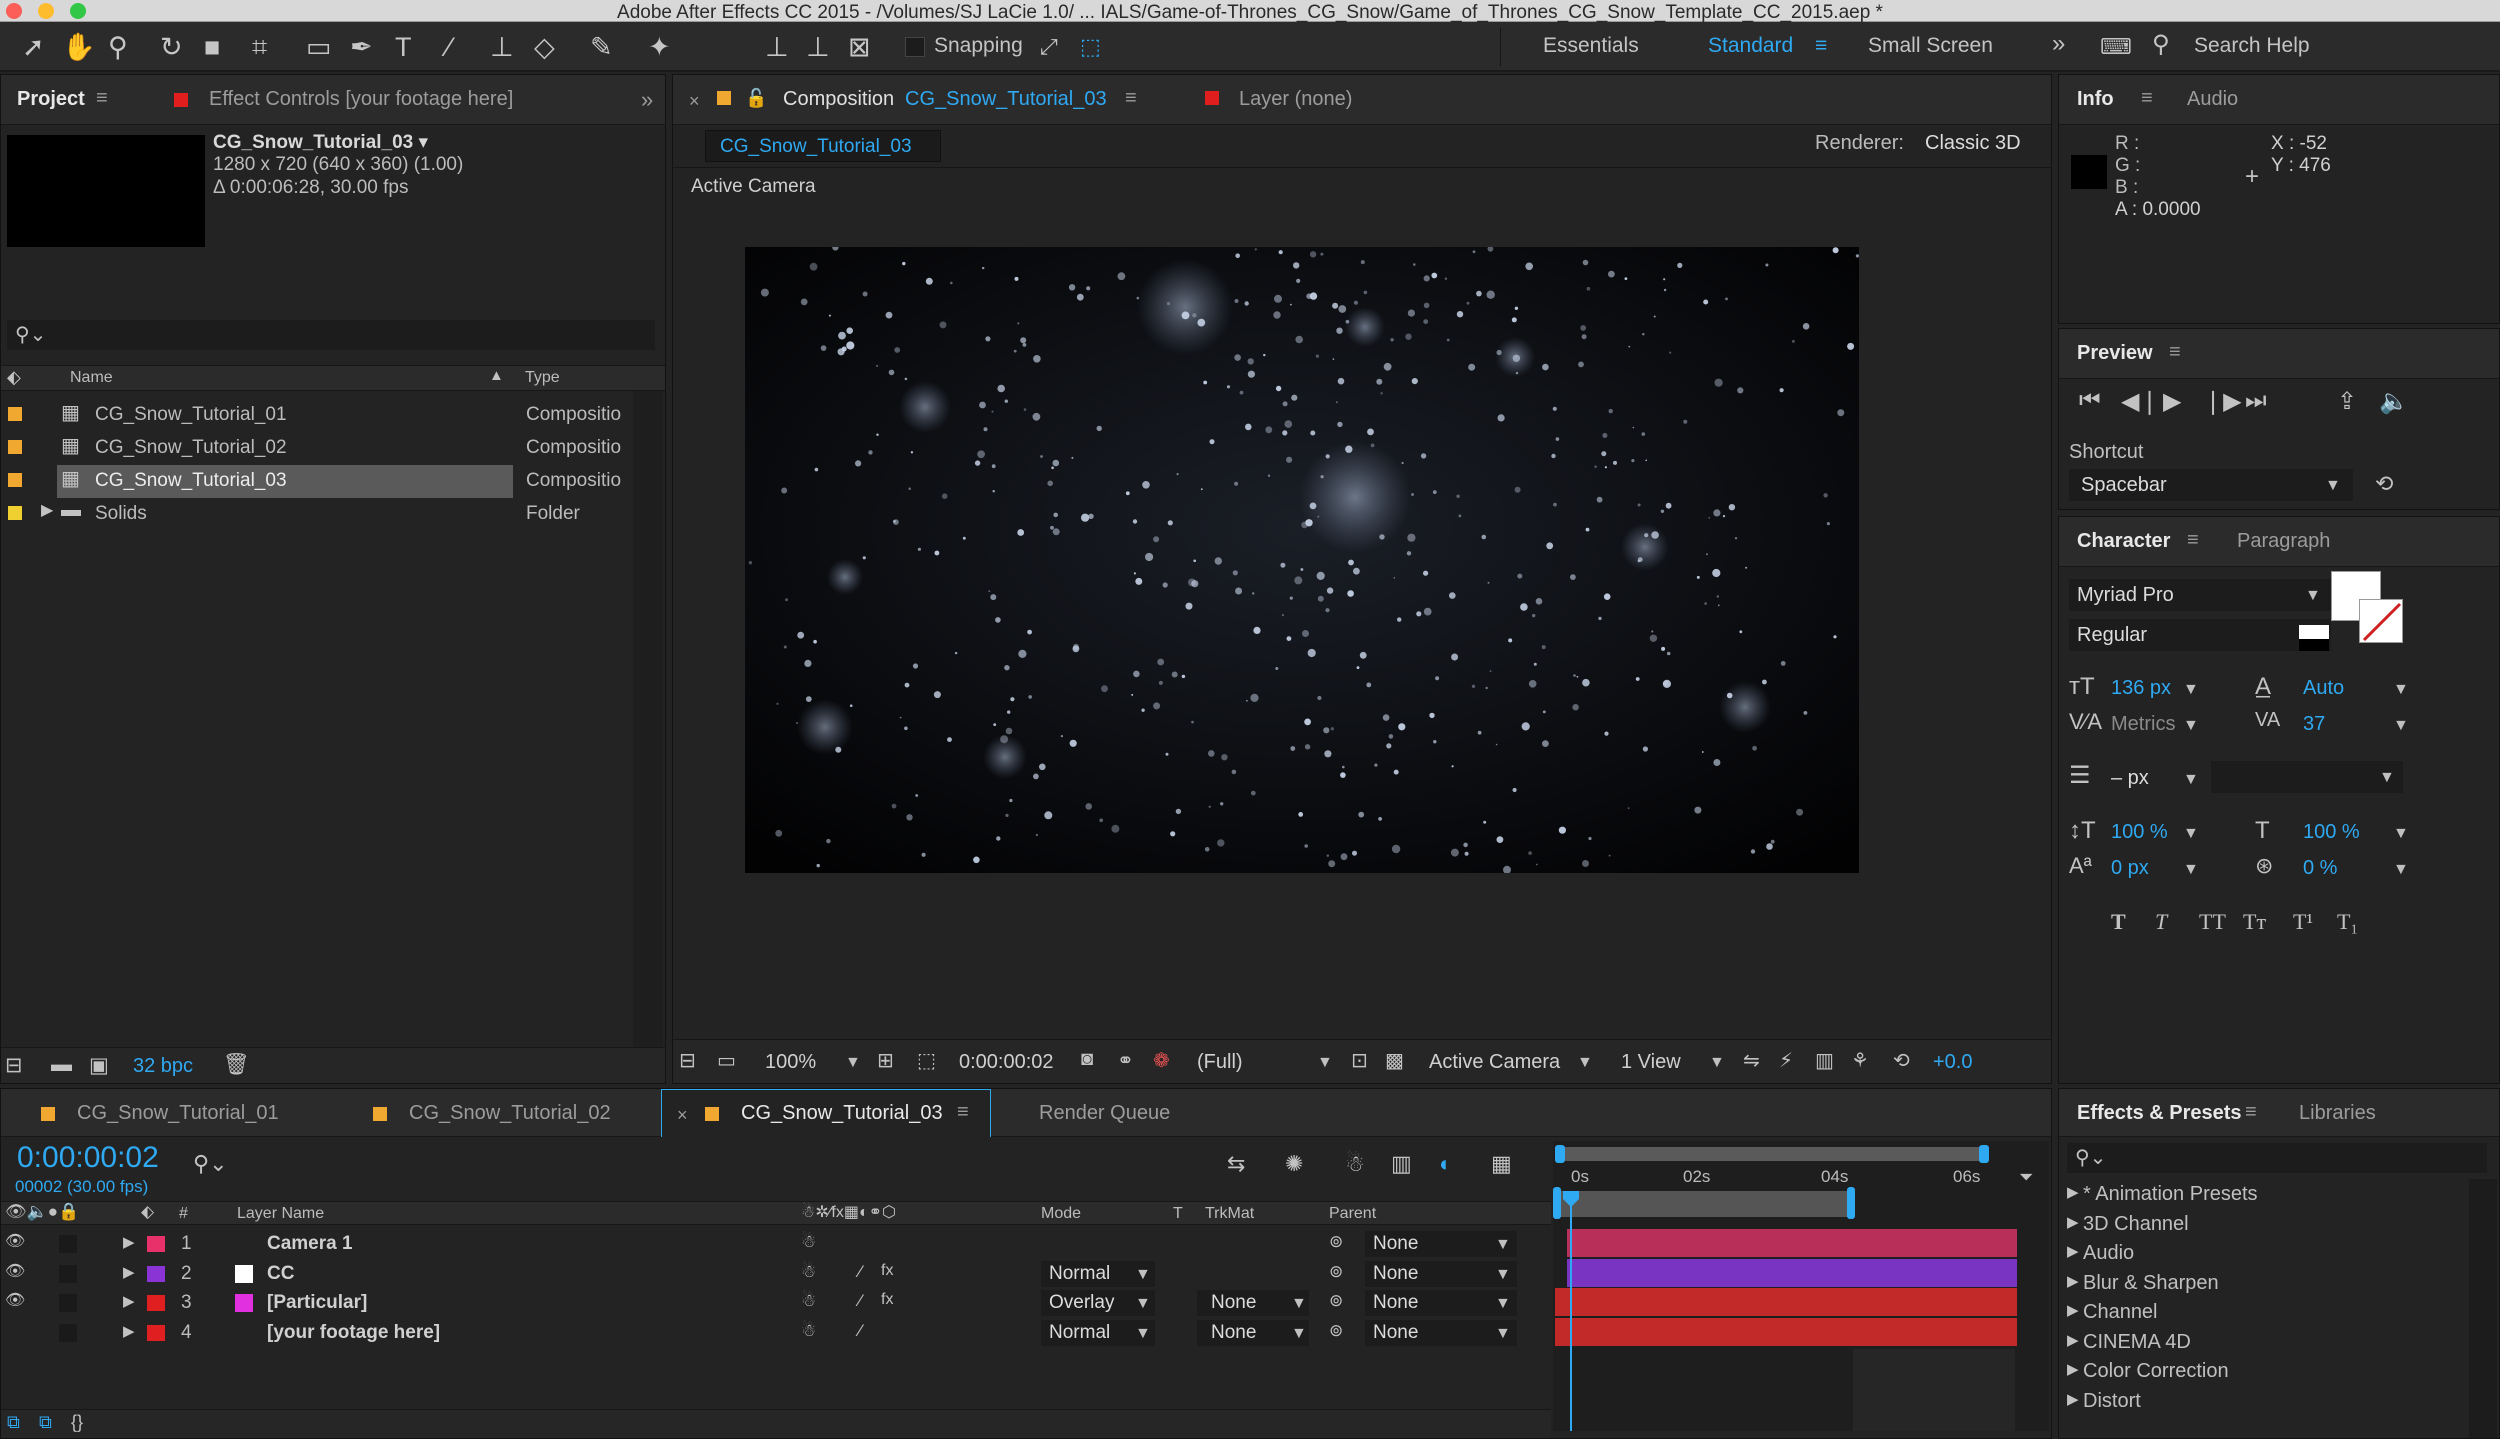  What do you see at coordinates (2277, 1158) in the screenshot?
I see `effects-search-input: ⚲⌄` at bounding box center [2277, 1158].